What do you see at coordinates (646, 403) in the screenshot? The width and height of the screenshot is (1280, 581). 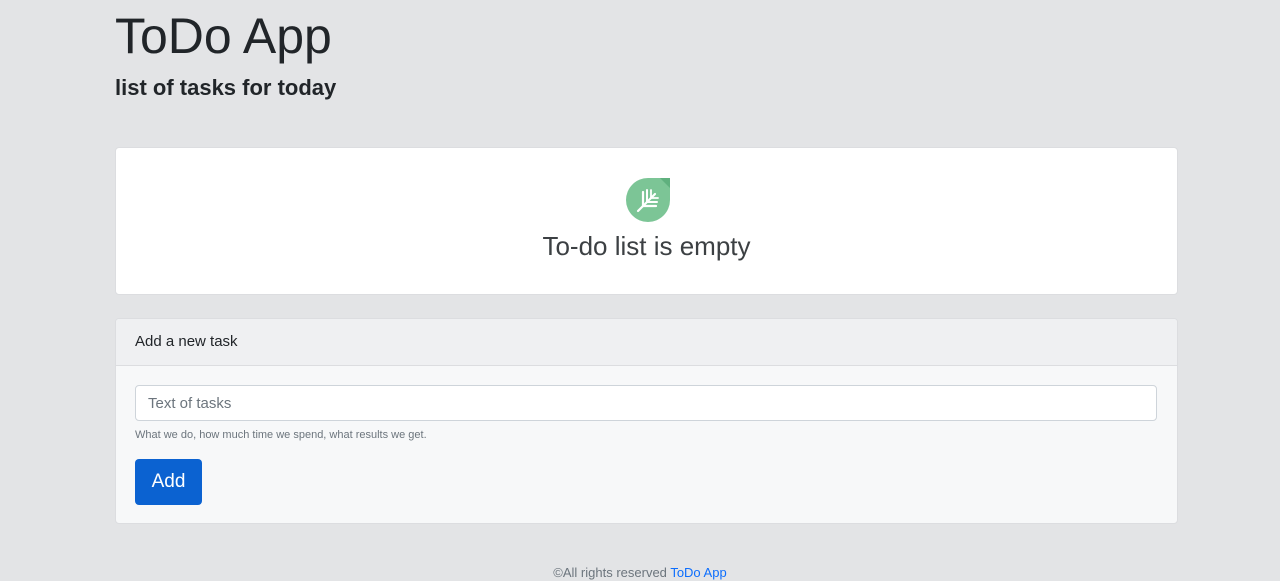 I see `task-text-input` at bounding box center [646, 403].